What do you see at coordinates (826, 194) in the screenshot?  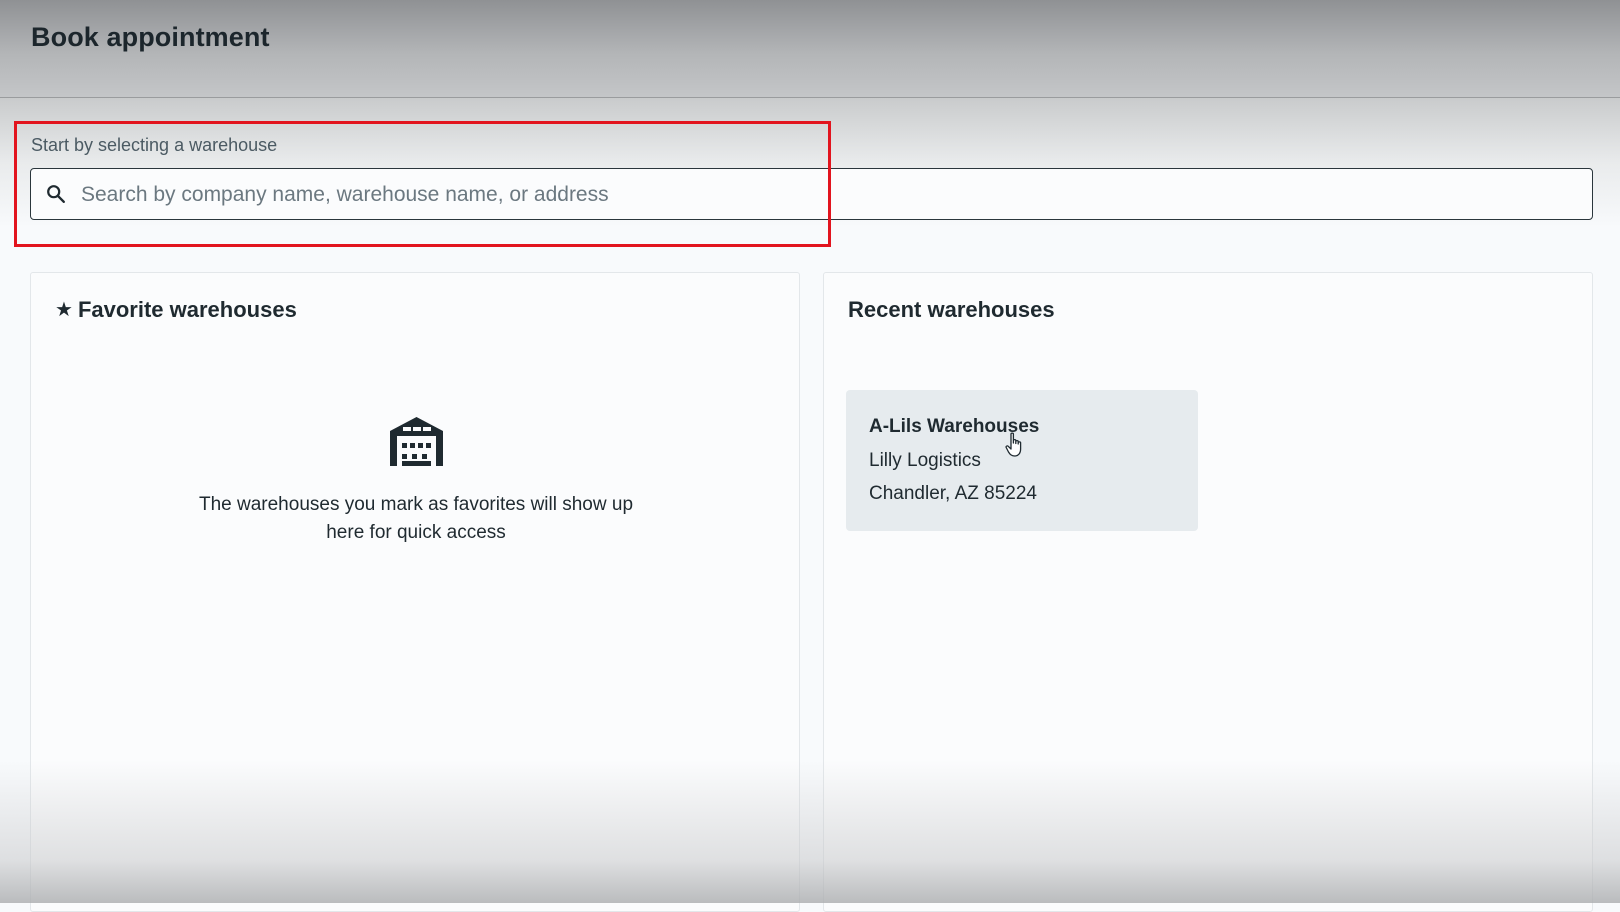 I see `search-input` at bounding box center [826, 194].